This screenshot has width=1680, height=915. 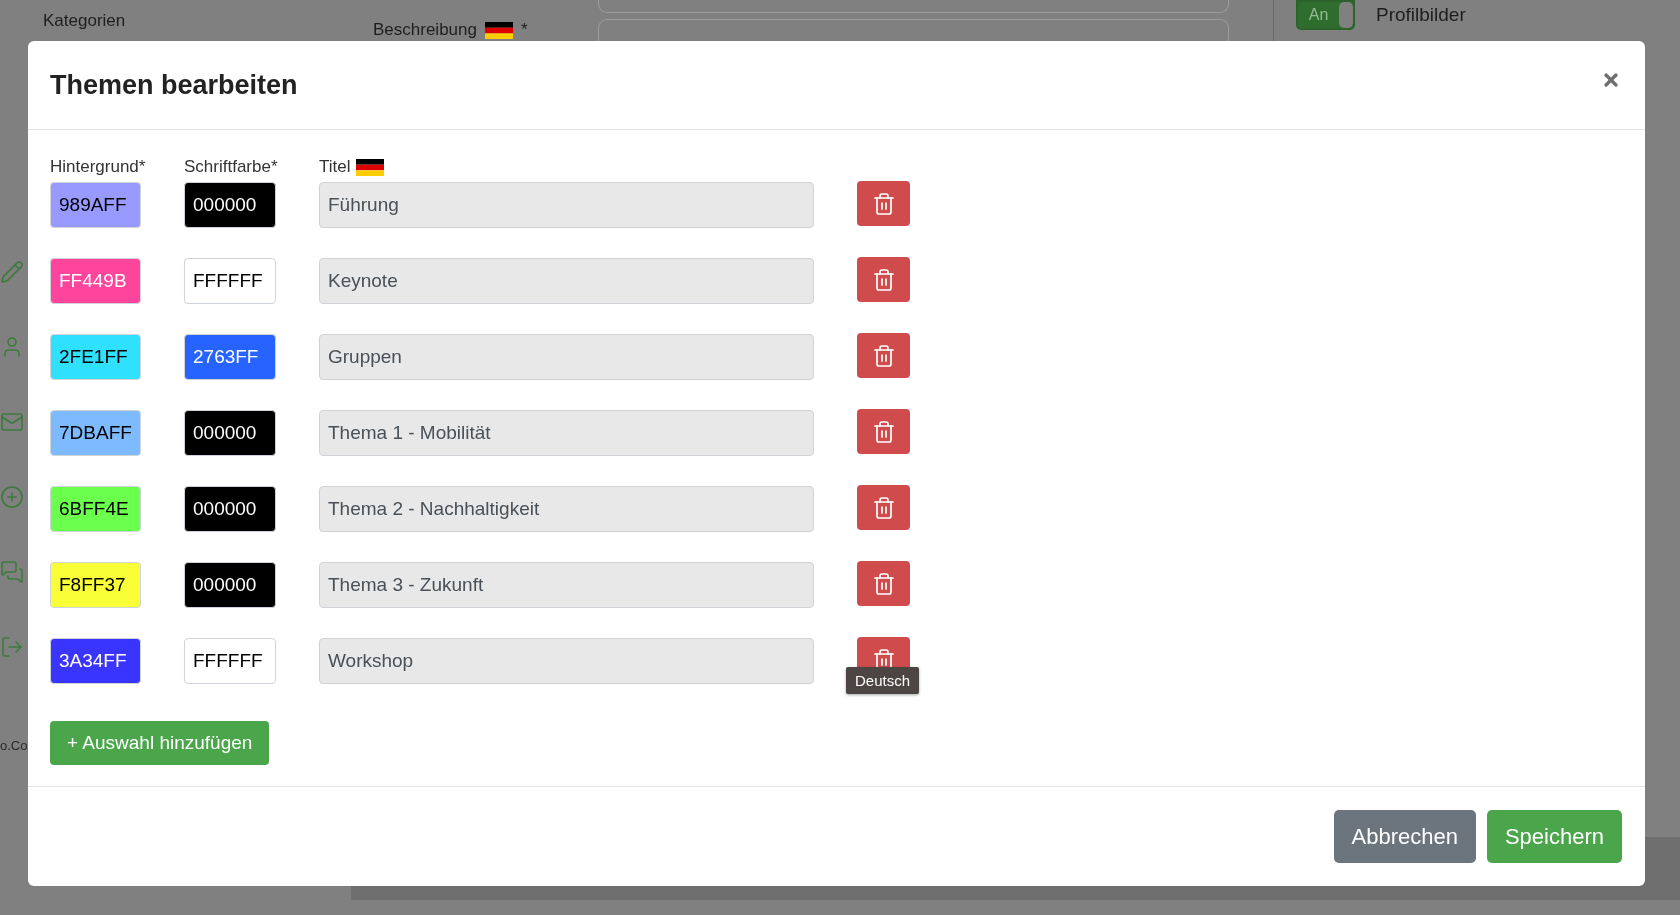 I want to click on dialog-title: Themen bearbeiten, so click(x=174, y=85).